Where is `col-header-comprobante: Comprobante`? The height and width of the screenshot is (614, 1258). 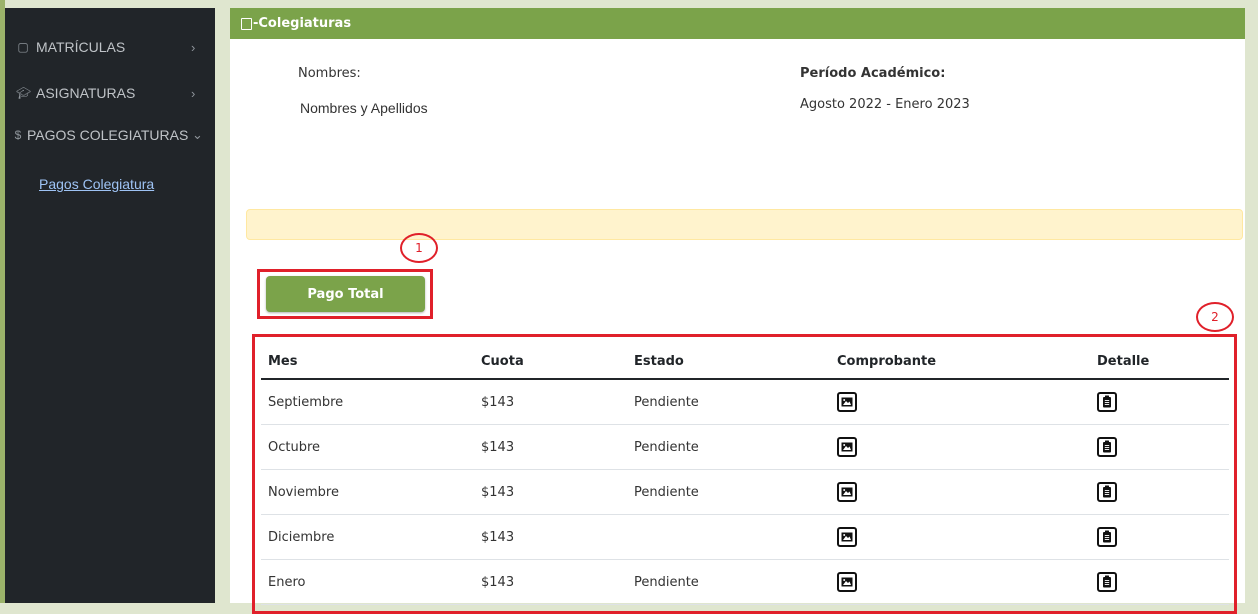 col-header-comprobante: Comprobante is located at coordinates (960, 362).